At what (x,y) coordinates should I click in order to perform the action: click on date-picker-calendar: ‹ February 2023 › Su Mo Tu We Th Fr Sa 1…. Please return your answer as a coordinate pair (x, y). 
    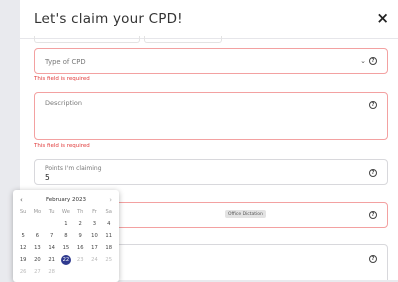
    Looking at the image, I should click on (66, 236).